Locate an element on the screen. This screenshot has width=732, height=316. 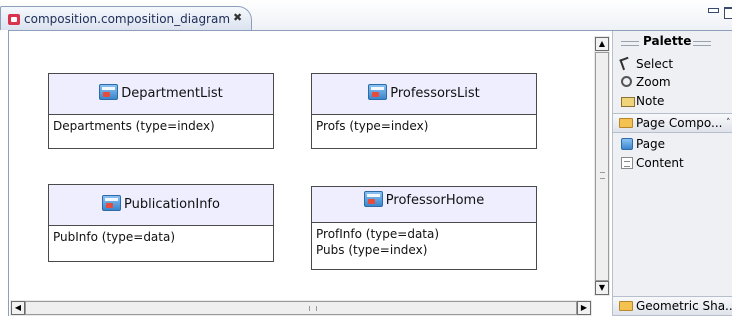
page-node-publication-info: PublicationInfo PubInfo (type=data) is located at coordinates (161, 223).